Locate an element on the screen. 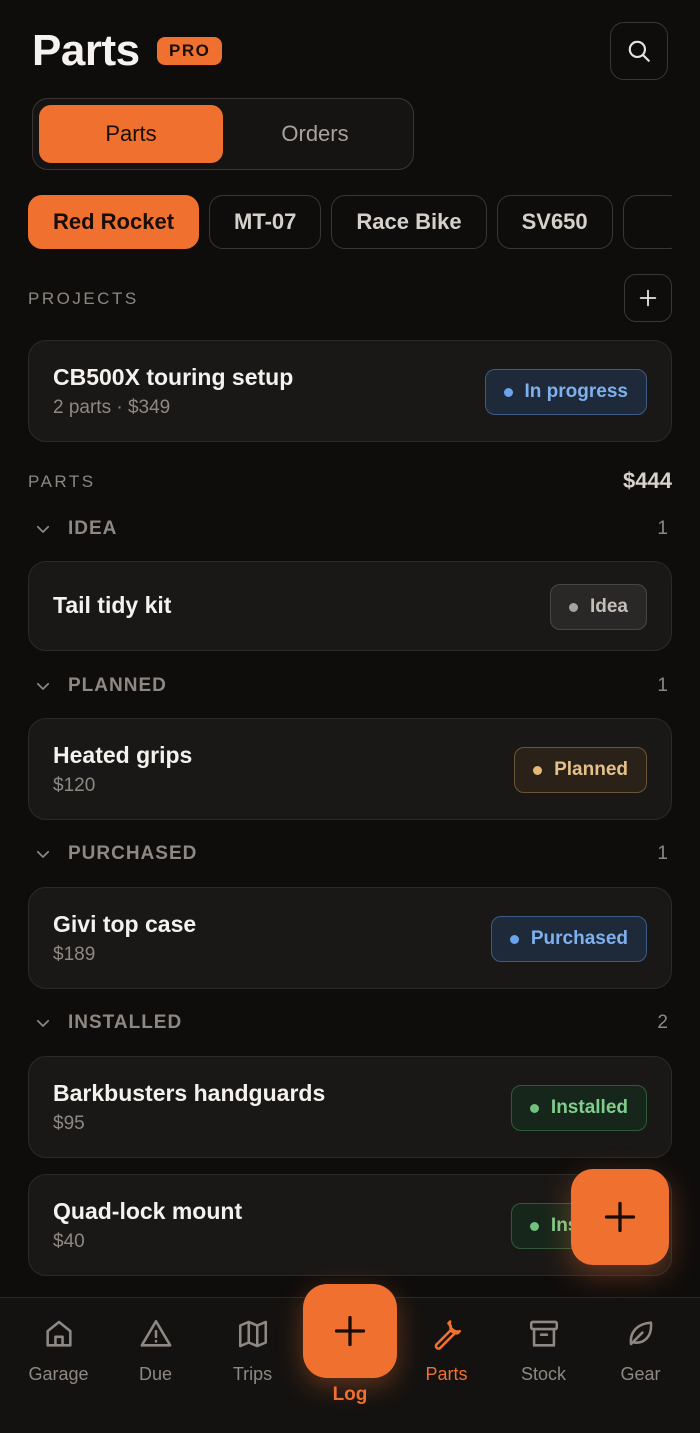  vehicle-chip-race-bike: Race Bike is located at coordinates (409, 222).